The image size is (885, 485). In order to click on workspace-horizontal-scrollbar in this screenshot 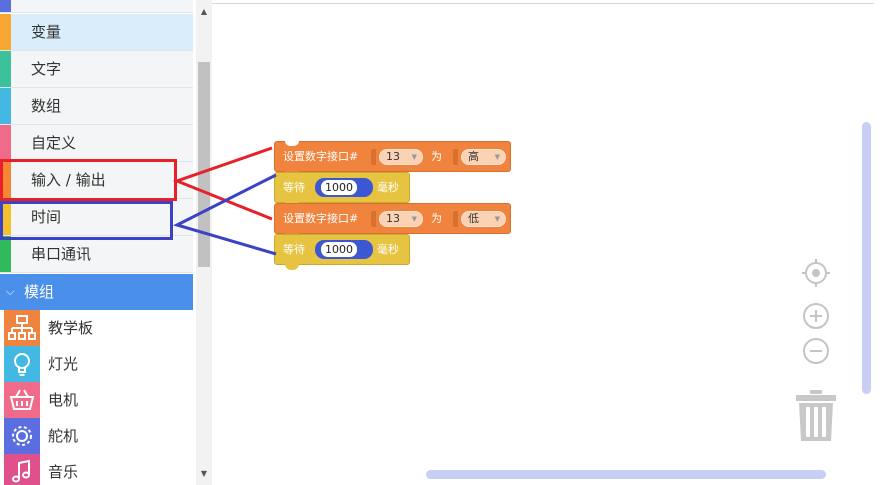, I will do `click(626, 474)`.